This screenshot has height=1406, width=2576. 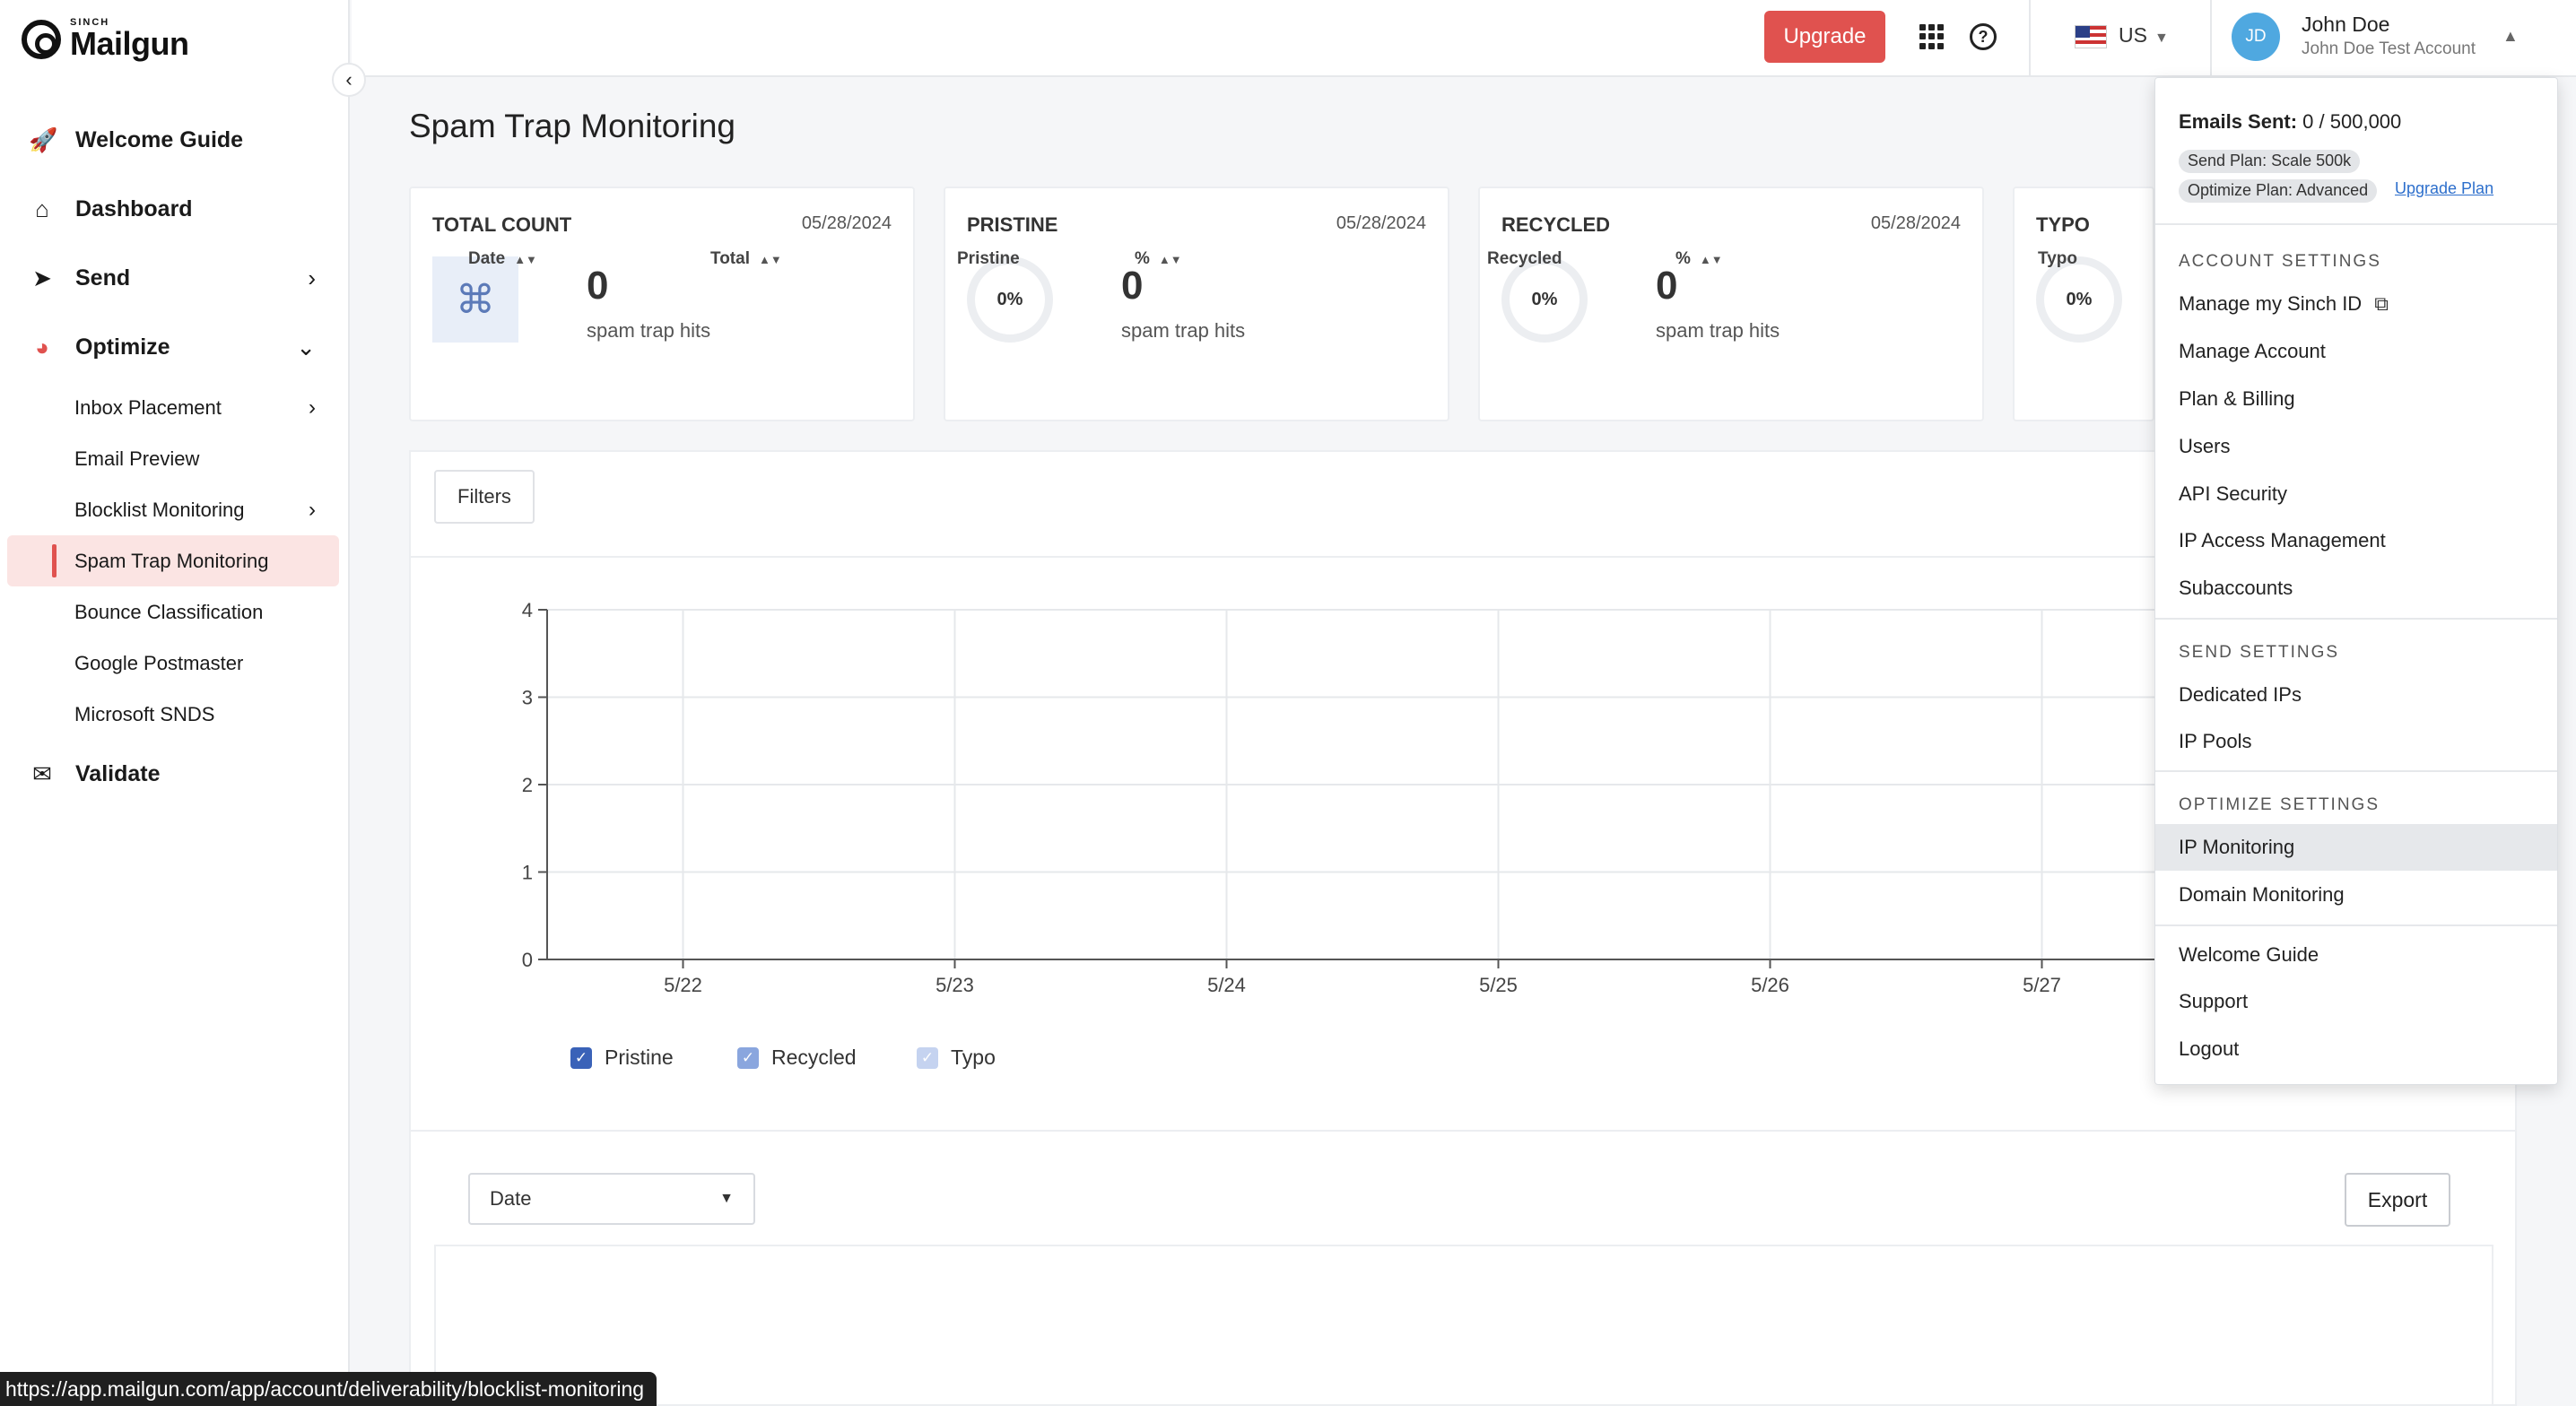 I want to click on apps-grid-icon, so click(x=1932, y=36).